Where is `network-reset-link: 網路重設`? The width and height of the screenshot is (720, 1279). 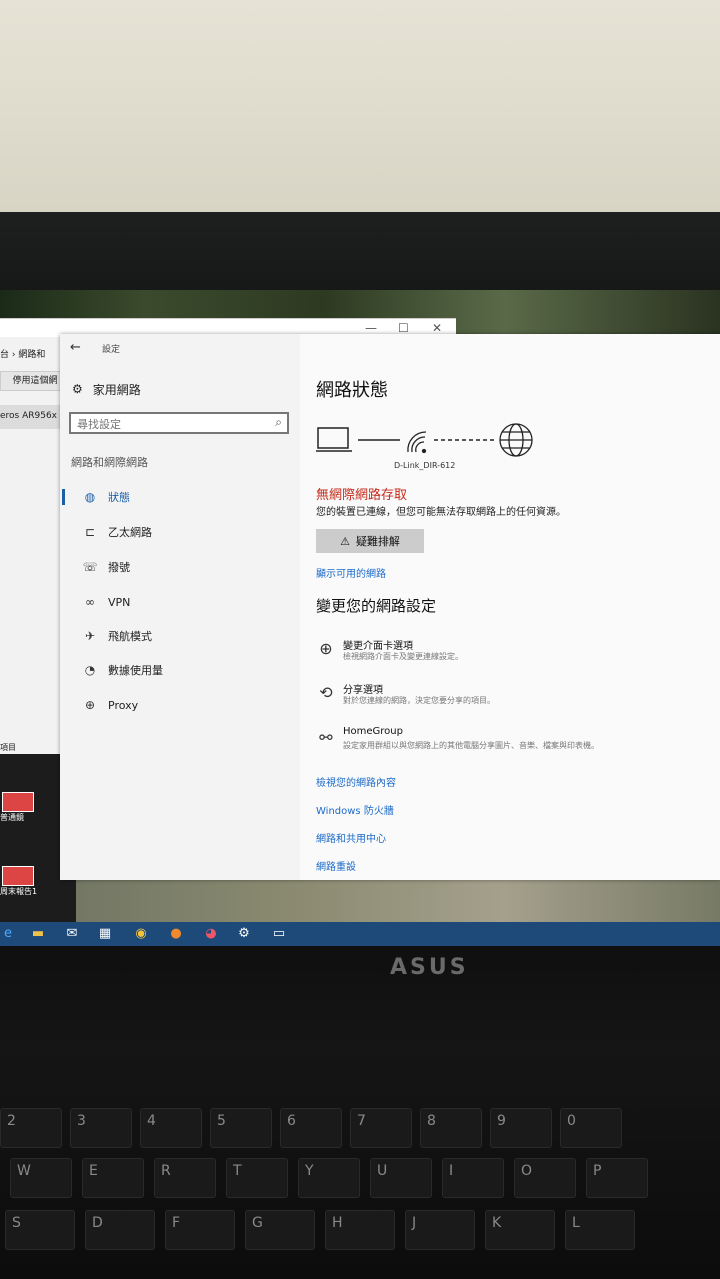
network-reset-link: 網路重設 is located at coordinates (336, 865).